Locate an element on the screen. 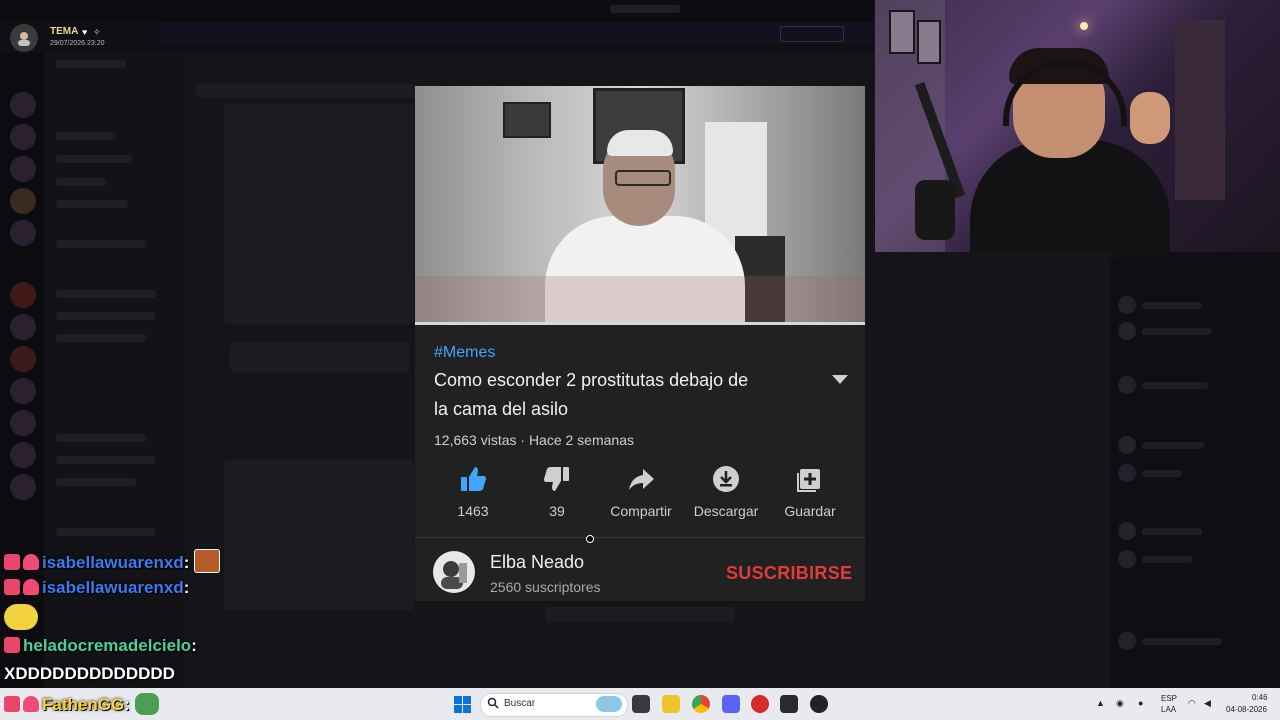 This screenshot has height=720, width=1280. background-banner-button is located at coordinates (812, 34).